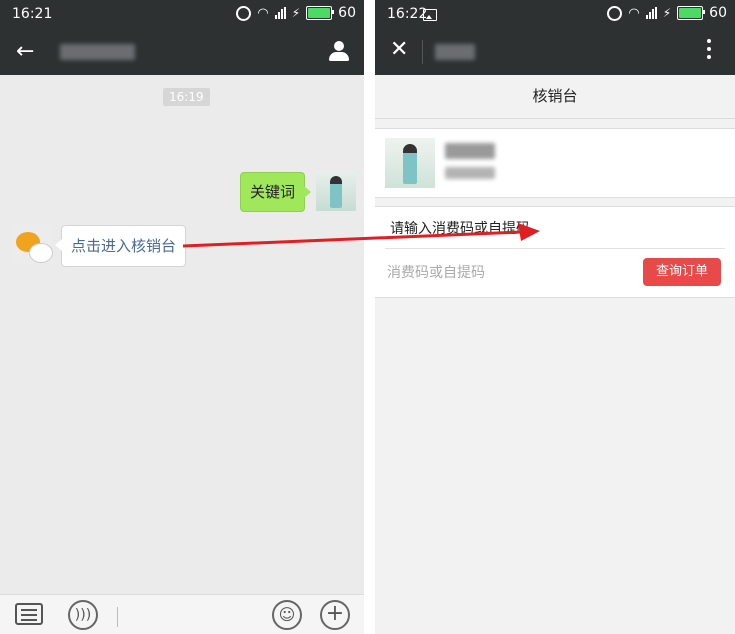  Describe the element at coordinates (97, 52) in the screenshot. I see `blurred-chat-title` at that location.